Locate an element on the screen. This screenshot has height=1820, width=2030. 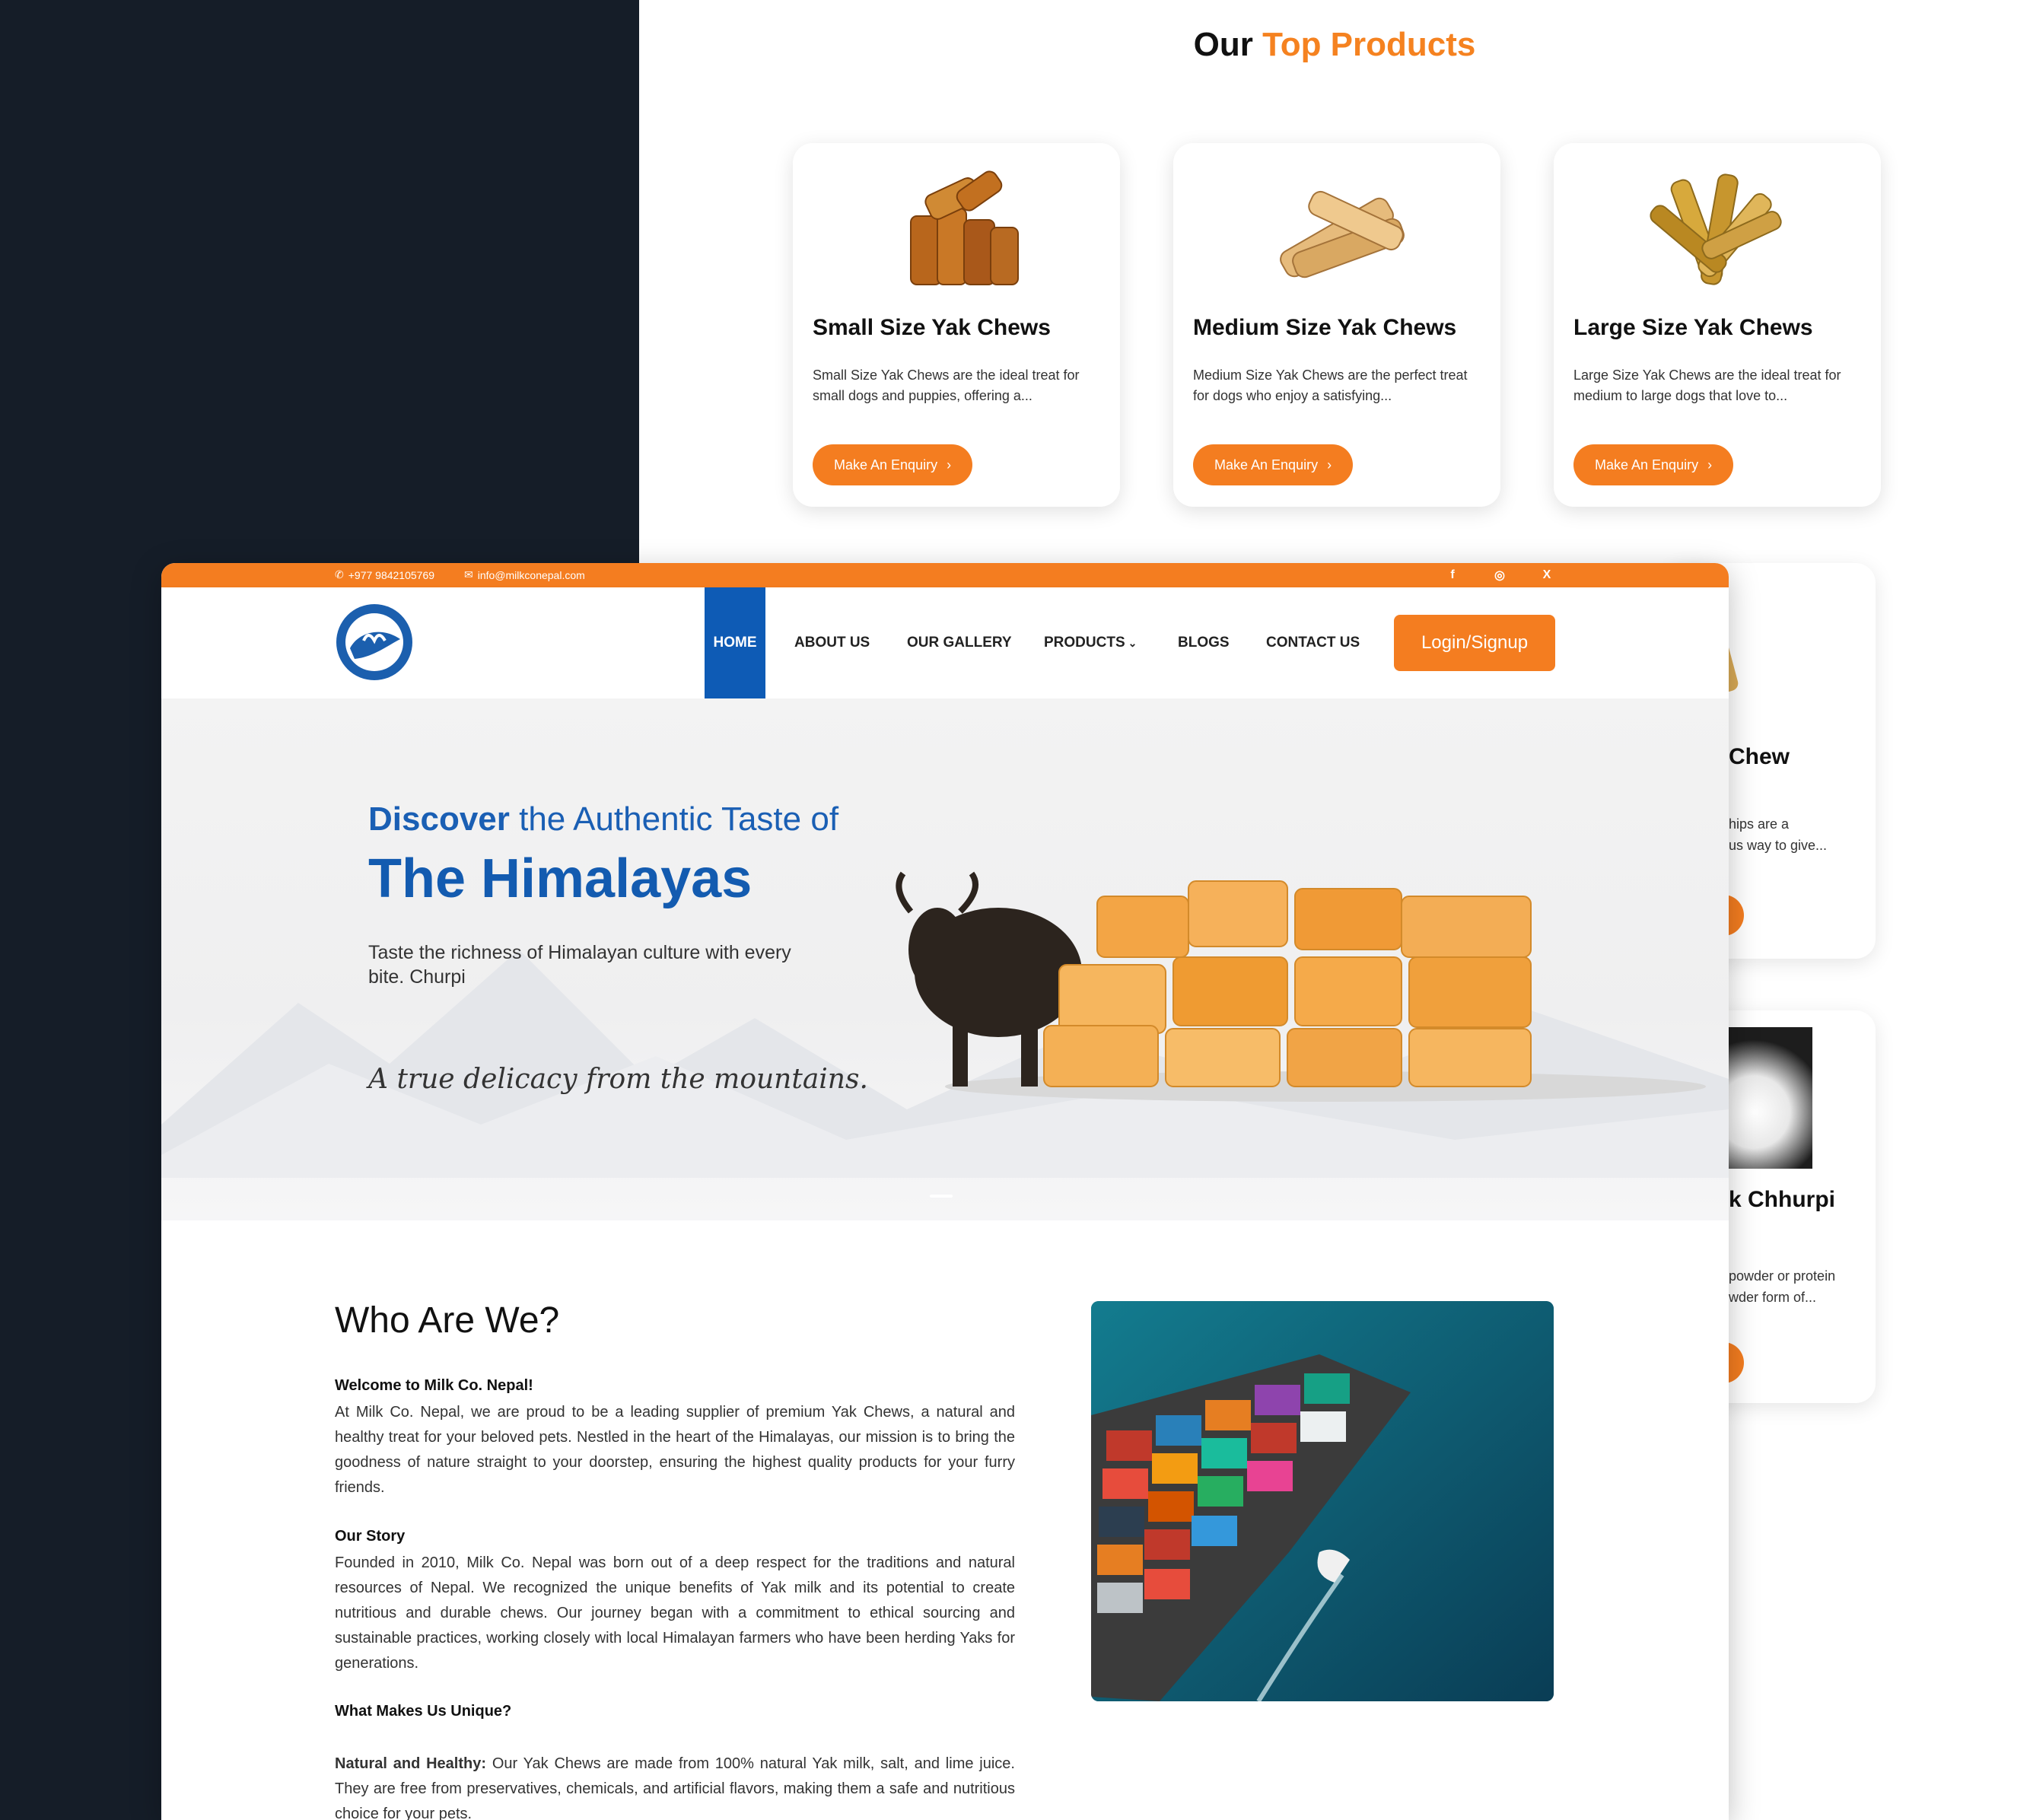
milk-co-logo is located at coordinates (374, 642).